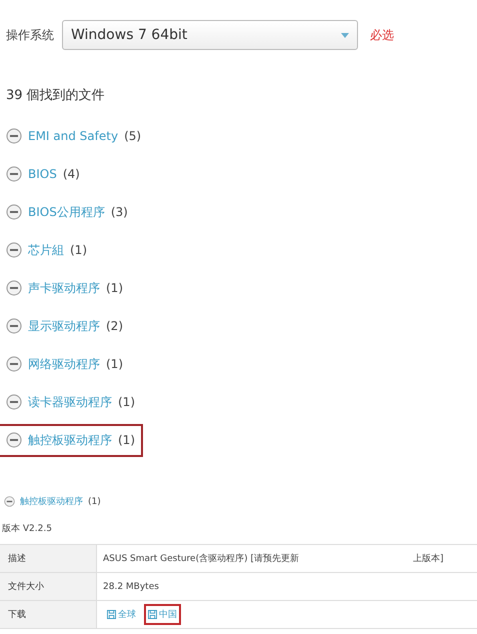 This screenshot has width=477, height=634. I want to click on download-link: 中国, so click(162, 614).